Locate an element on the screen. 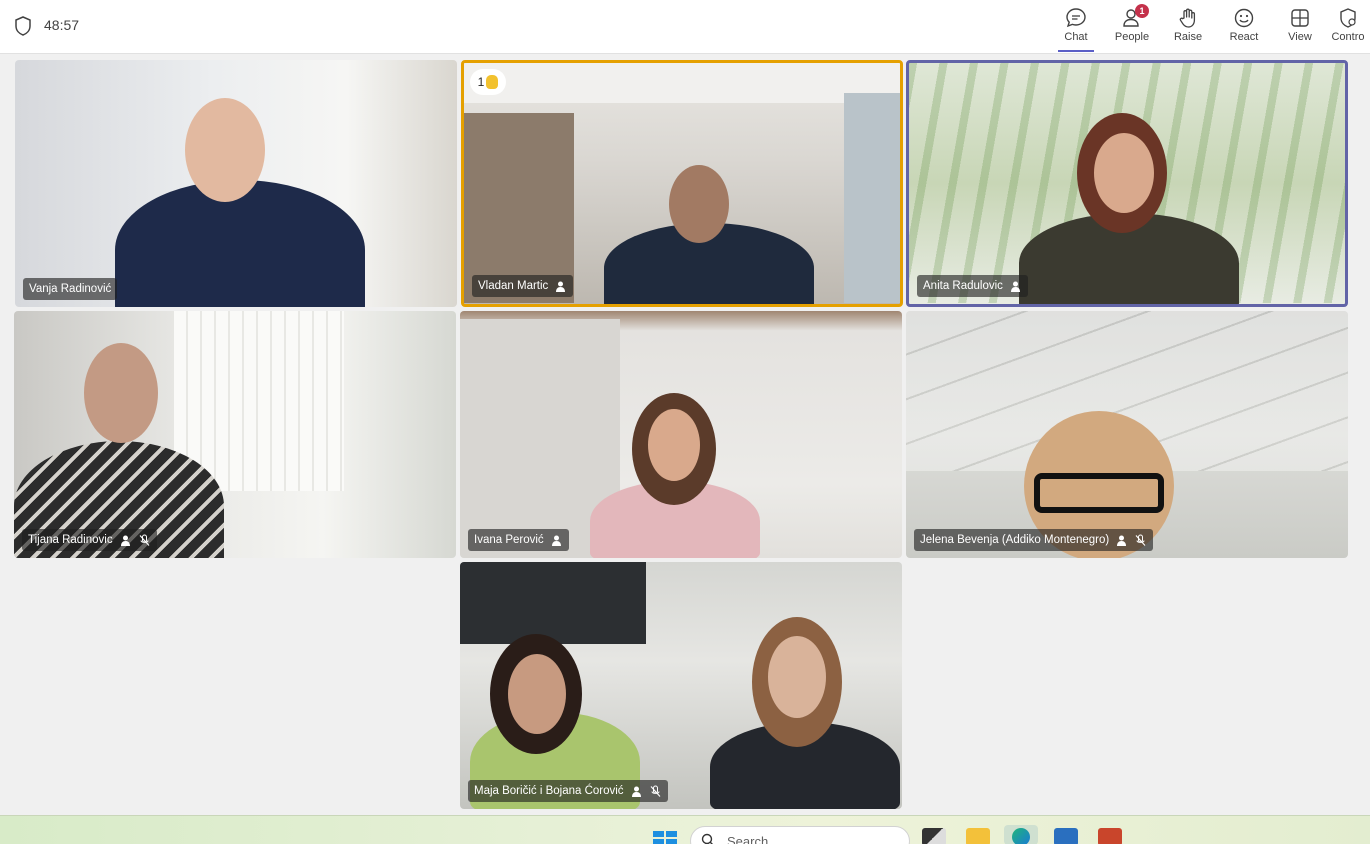 This screenshot has height=844, width=1370. raise-hand-button: Raise is located at coordinates (1188, 27).